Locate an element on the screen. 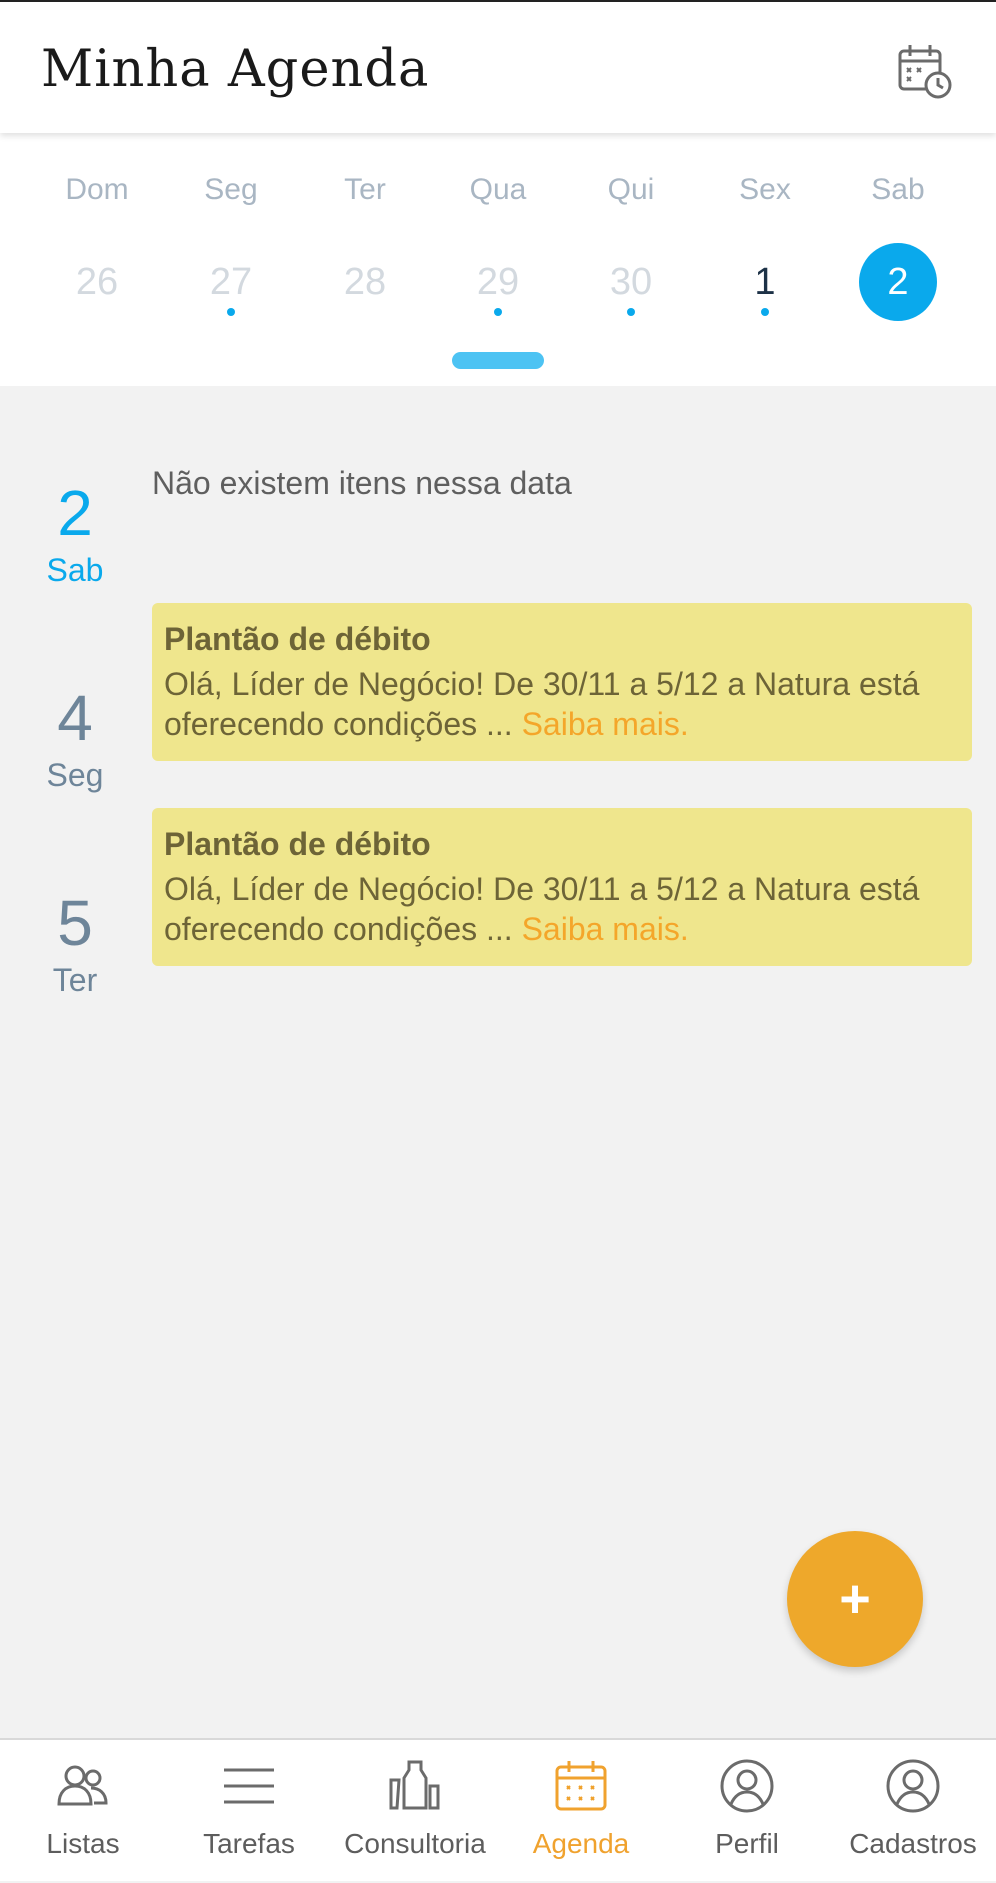 The image size is (996, 1883). people-icon is located at coordinates (82, 1785).